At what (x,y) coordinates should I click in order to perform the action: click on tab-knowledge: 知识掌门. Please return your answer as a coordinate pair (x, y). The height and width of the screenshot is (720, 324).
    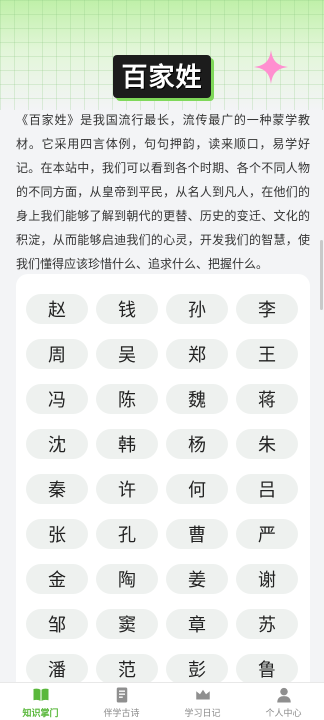
    Looking at the image, I should click on (40, 701).